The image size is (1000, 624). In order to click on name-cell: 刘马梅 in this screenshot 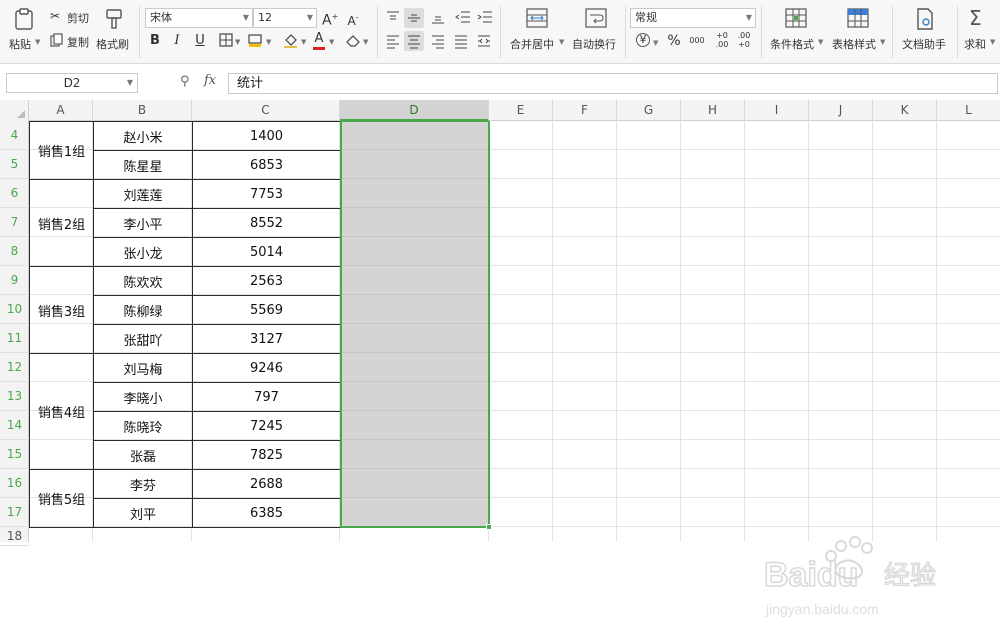, I will do `click(143, 368)`.